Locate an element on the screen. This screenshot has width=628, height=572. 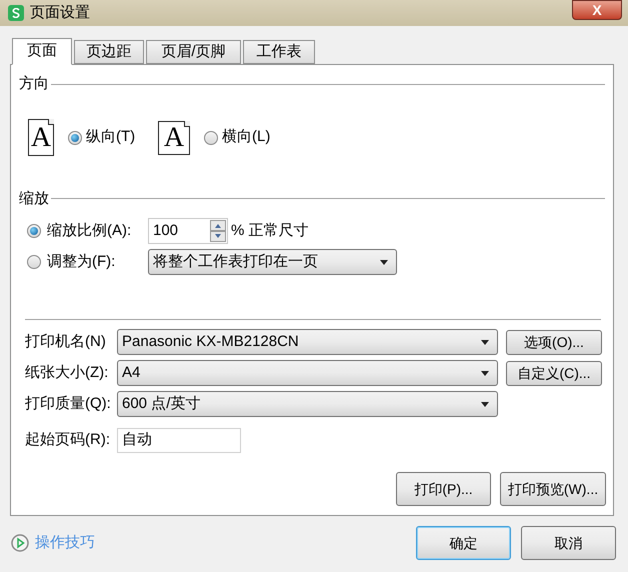
section-heading: 缩放 is located at coordinates (34, 198).